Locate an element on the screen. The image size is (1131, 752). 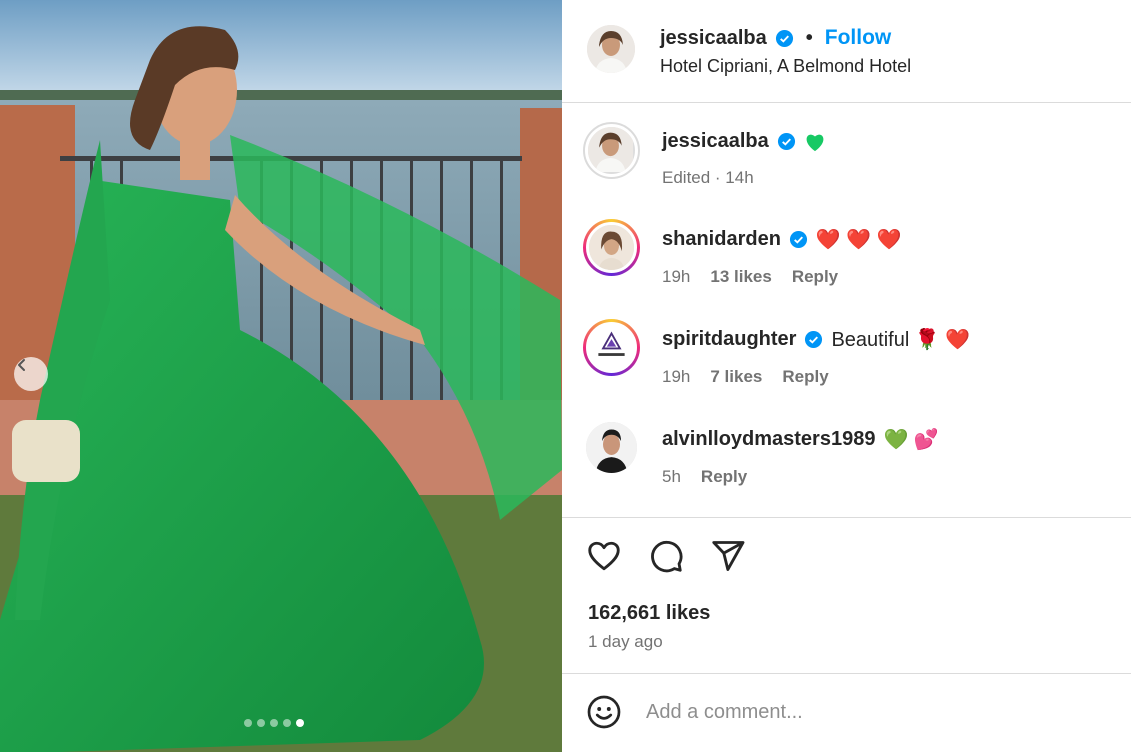
carousel-dots is located at coordinates (274, 723).